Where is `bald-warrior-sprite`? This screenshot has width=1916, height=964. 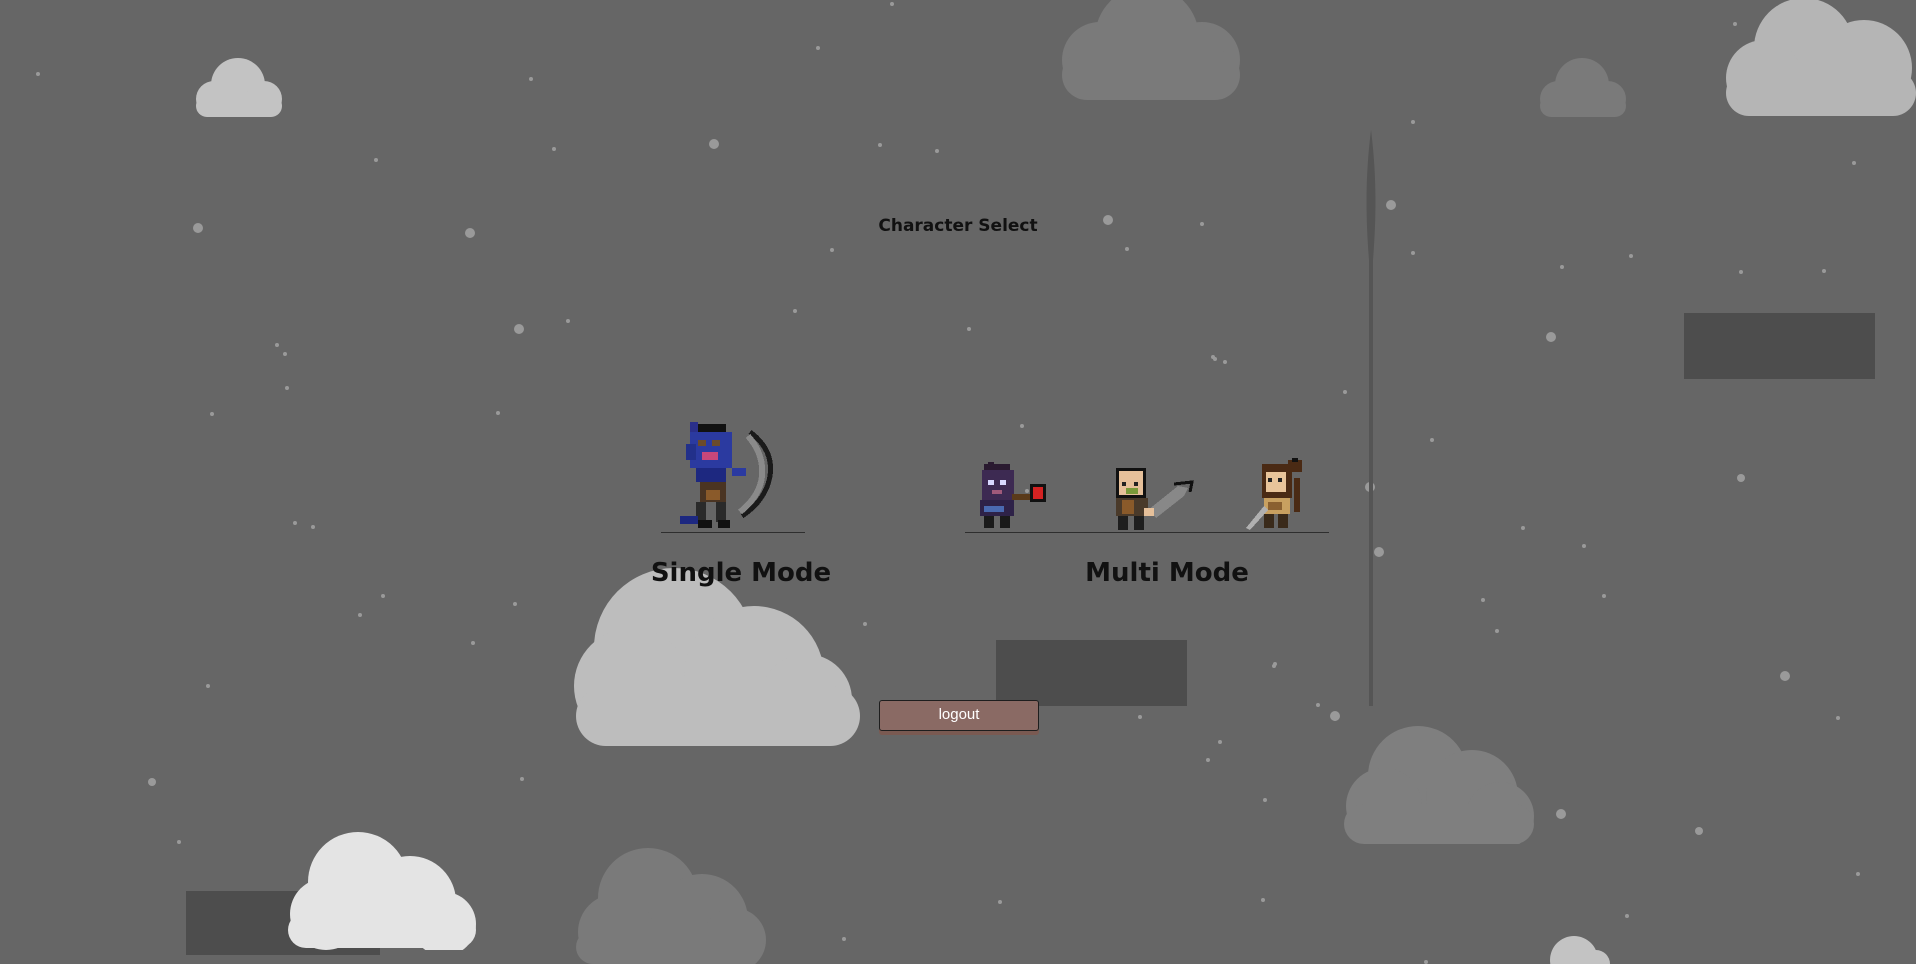 bald-warrior-sprite is located at coordinates (1152, 499).